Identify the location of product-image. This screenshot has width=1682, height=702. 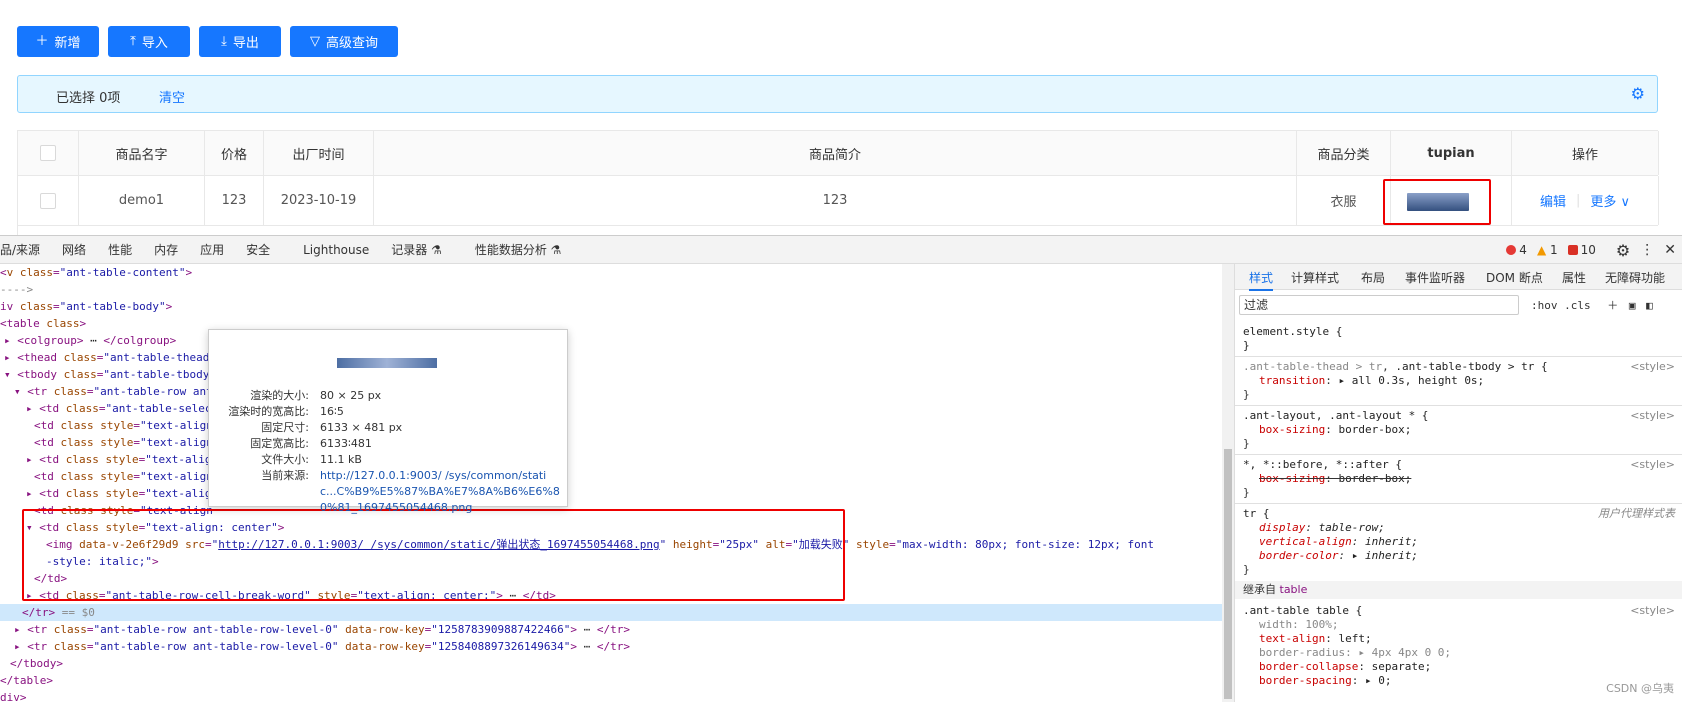
(1438, 202).